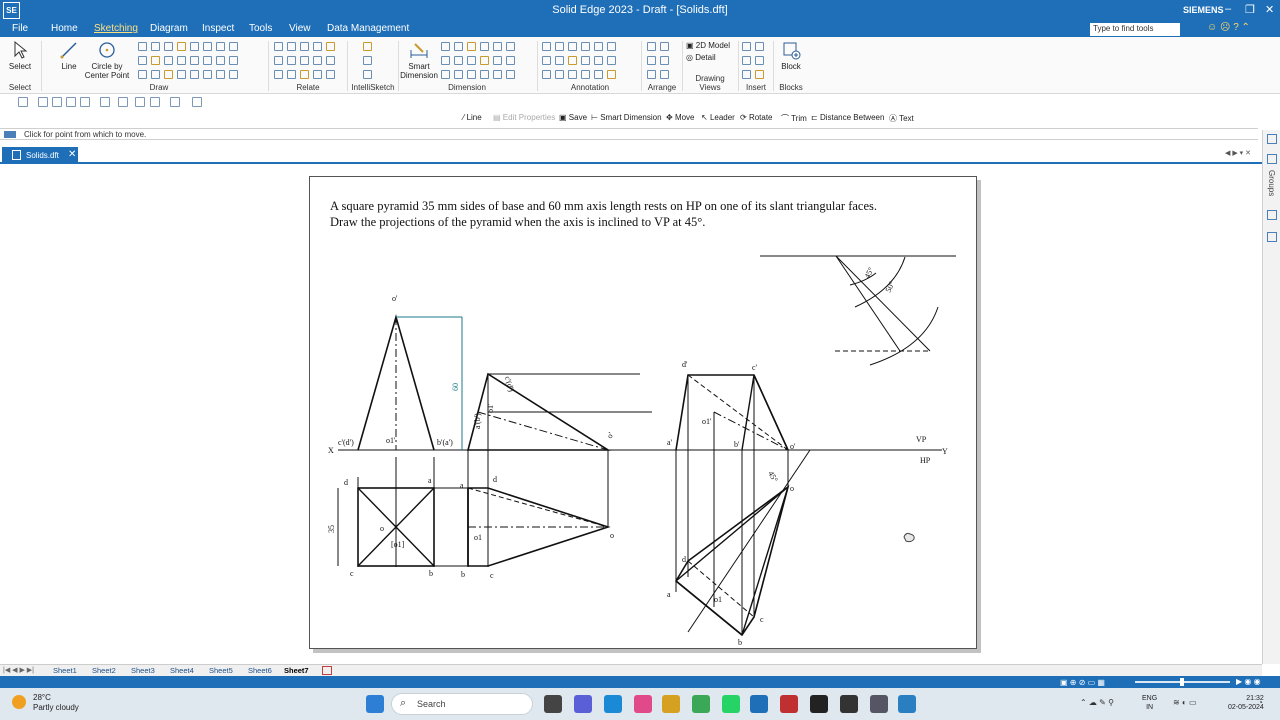 This screenshot has height=720, width=1280. What do you see at coordinates (72, 154) in the screenshot?
I see `close-tab-button: ✕` at bounding box center [72, 154].